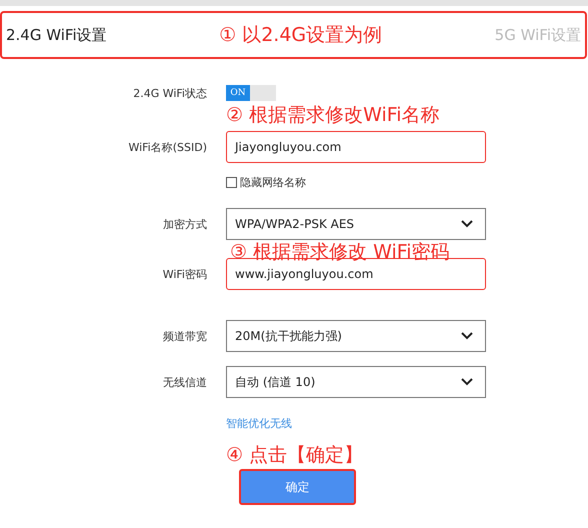 The height and width of the screenshot is (528, 588). Describe the element at coordinates (231, 182) in the screenshot. I see `checkbox` at that location.